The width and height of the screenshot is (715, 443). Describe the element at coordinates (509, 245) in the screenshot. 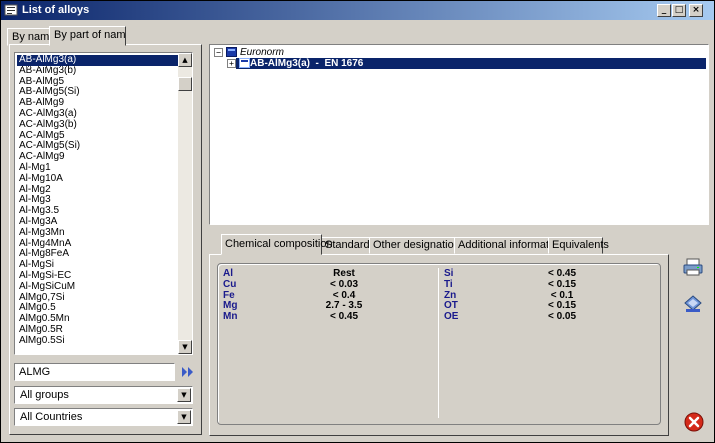

I see `tab-additional-information: Additional information` at that location.